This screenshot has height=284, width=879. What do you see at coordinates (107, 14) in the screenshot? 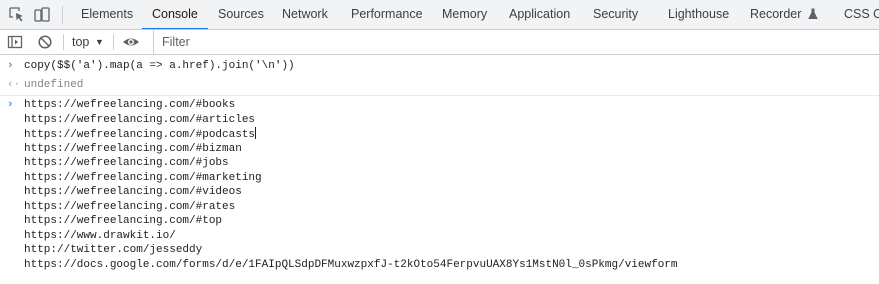
I see `tab-elements: Elements` at bounding box center [107, 14].